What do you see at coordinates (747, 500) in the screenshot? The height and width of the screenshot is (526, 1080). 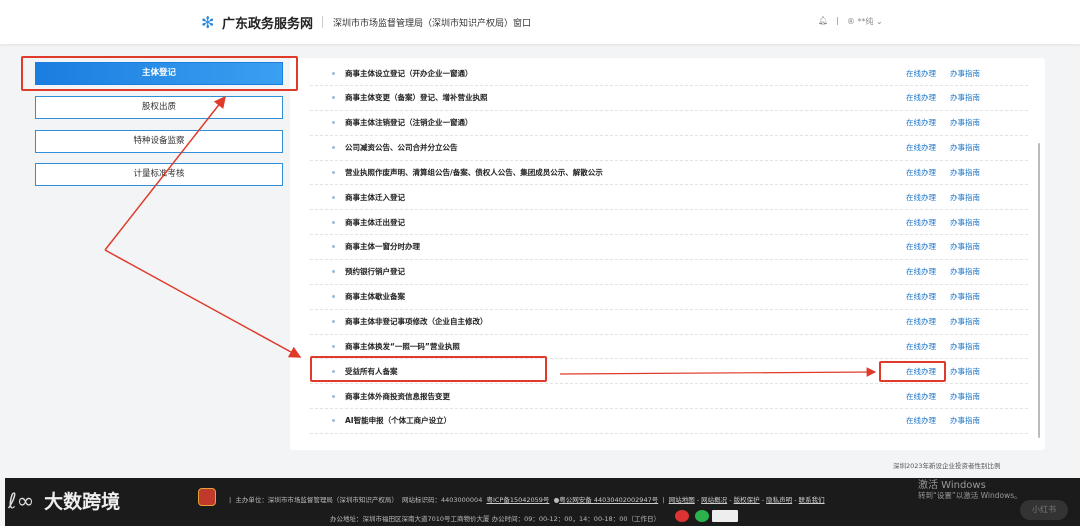 I see `footer-link: 版权保护` at bounding box center [747, 500].